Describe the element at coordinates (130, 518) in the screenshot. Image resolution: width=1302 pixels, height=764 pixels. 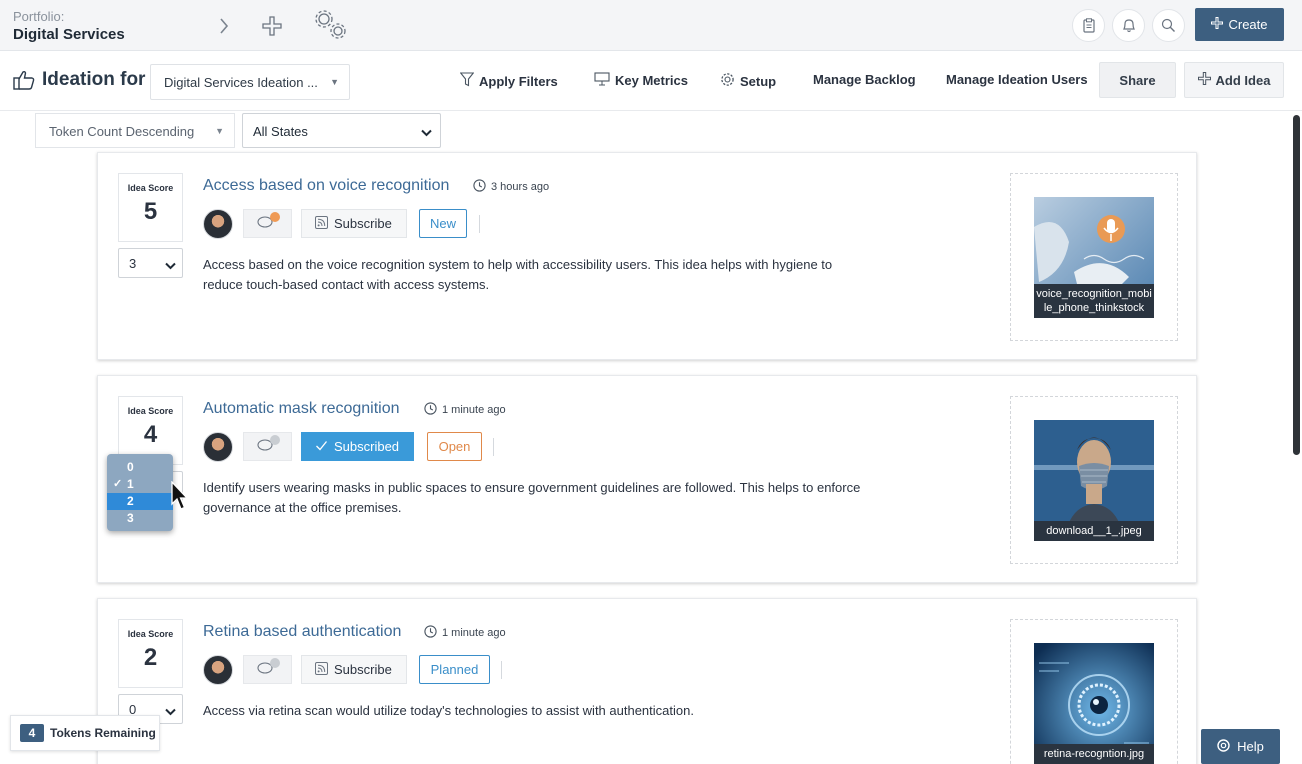
I see `dropdown-option-label: 3` at that location.